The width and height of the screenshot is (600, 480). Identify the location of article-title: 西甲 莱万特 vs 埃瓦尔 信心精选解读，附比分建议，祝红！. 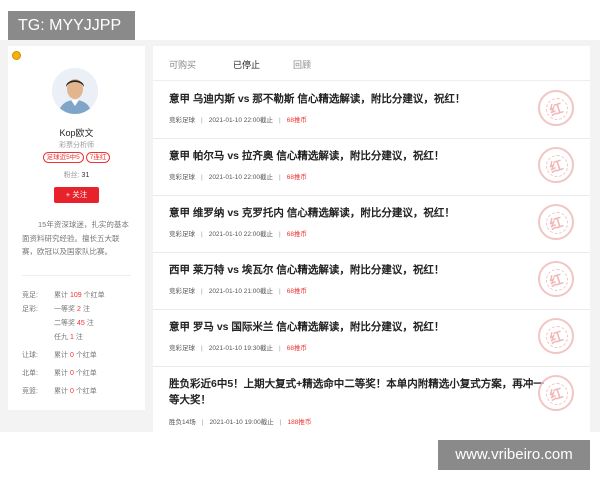
(359, 270).